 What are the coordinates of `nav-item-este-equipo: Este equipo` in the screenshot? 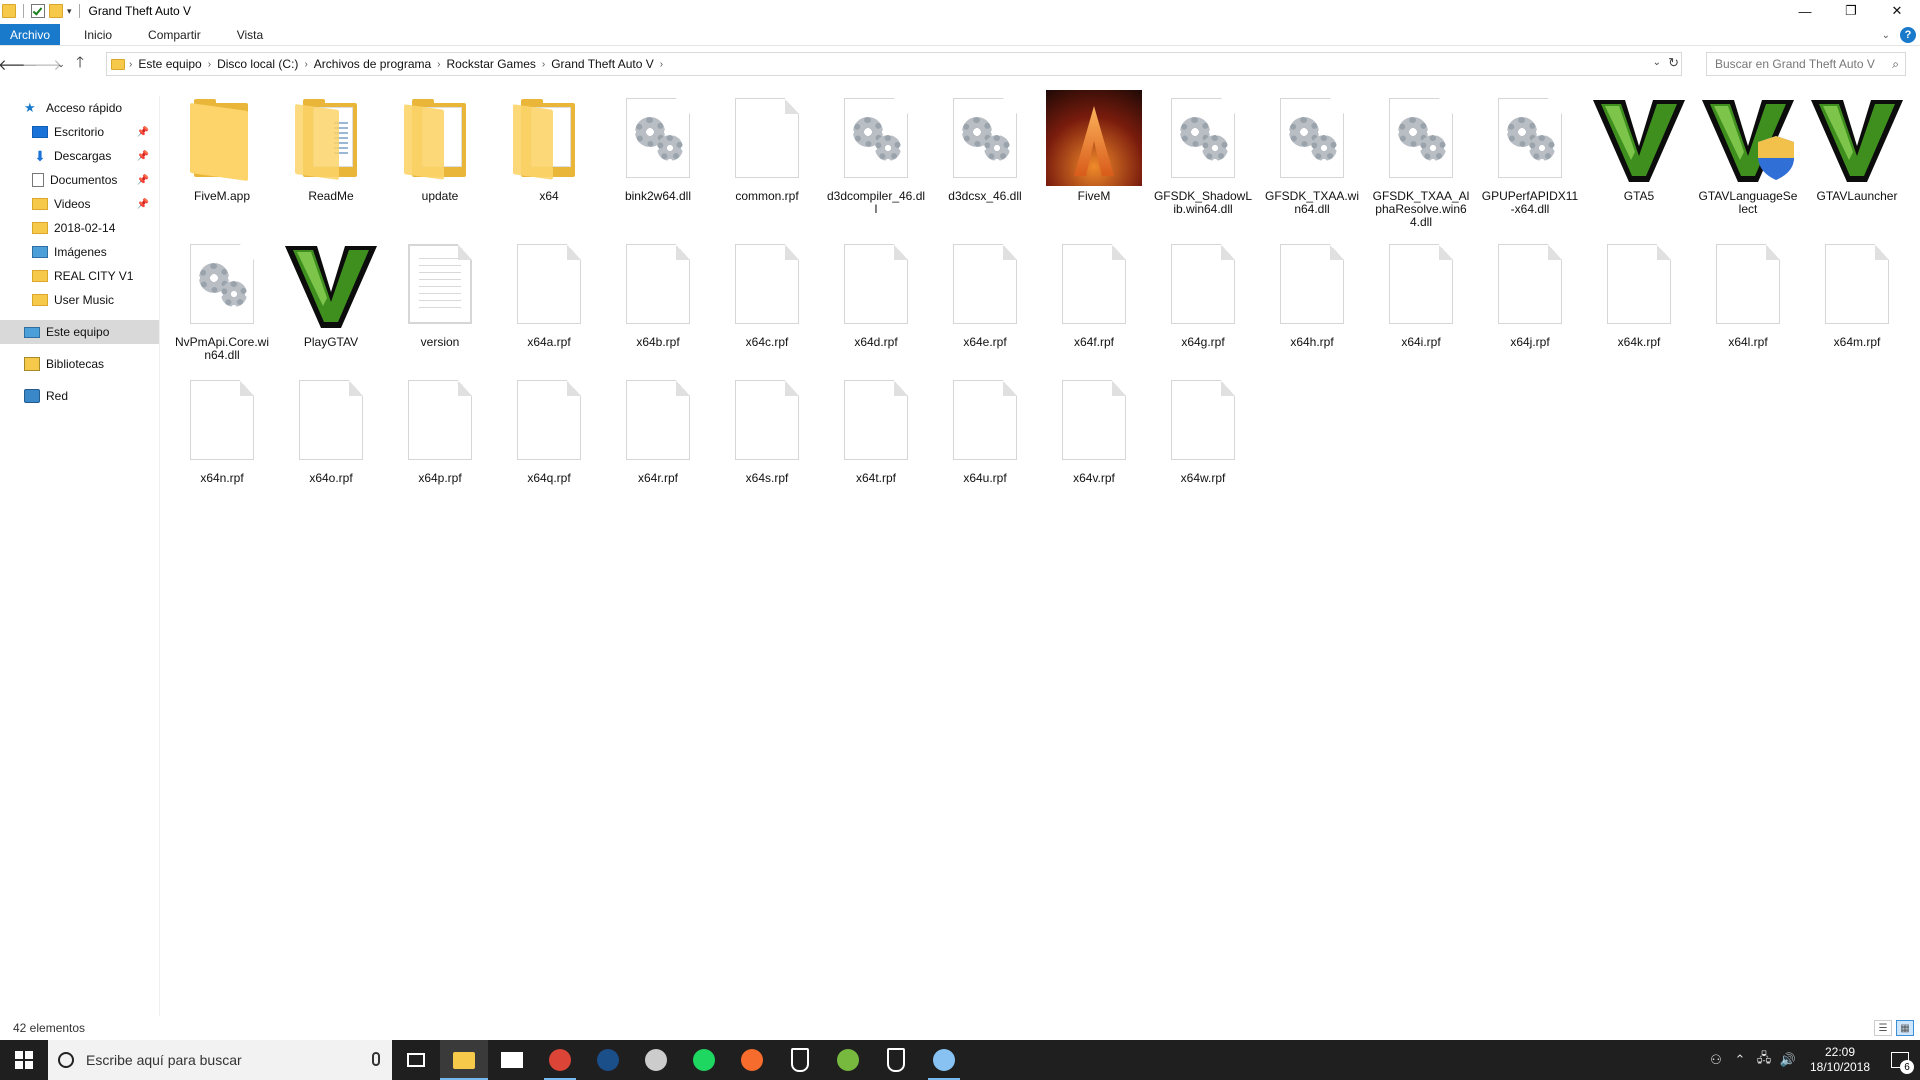 It's located at (79, 332).